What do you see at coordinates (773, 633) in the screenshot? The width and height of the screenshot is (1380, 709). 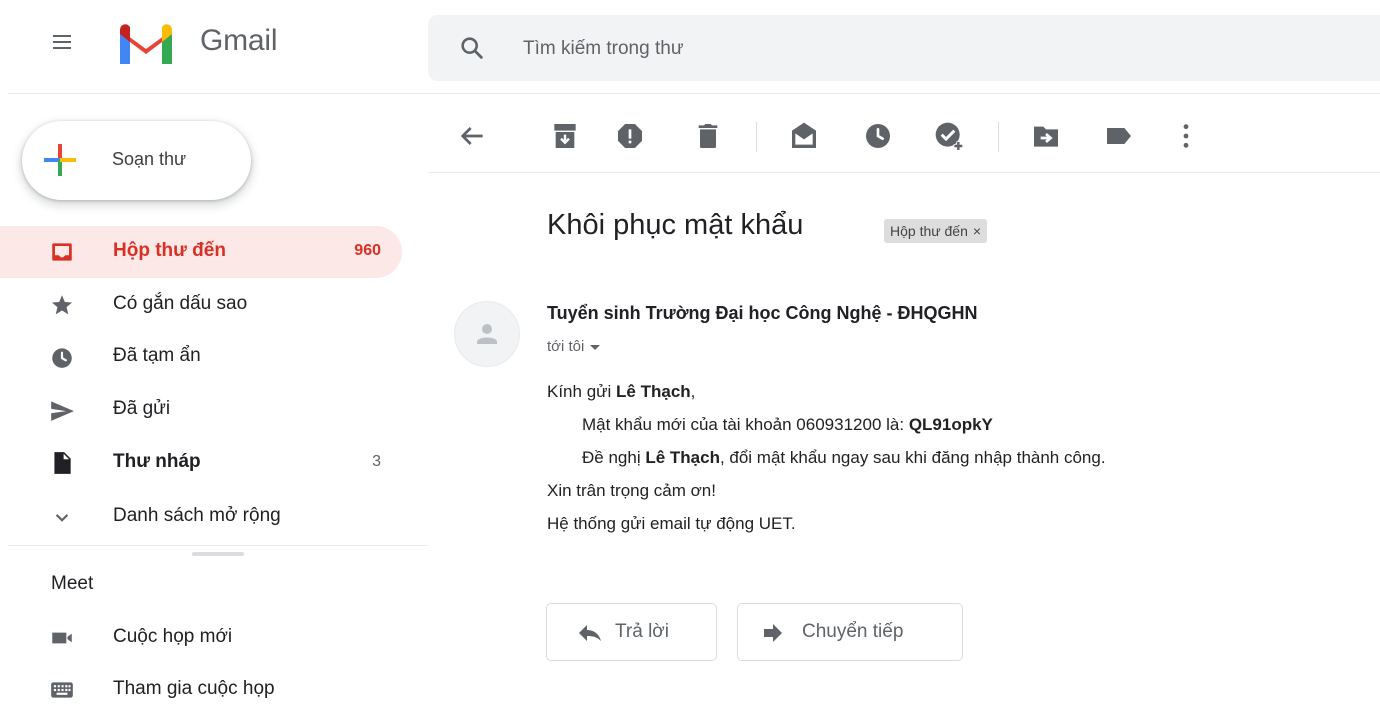 I see `forward-icon` at bounding box center [773, 633].